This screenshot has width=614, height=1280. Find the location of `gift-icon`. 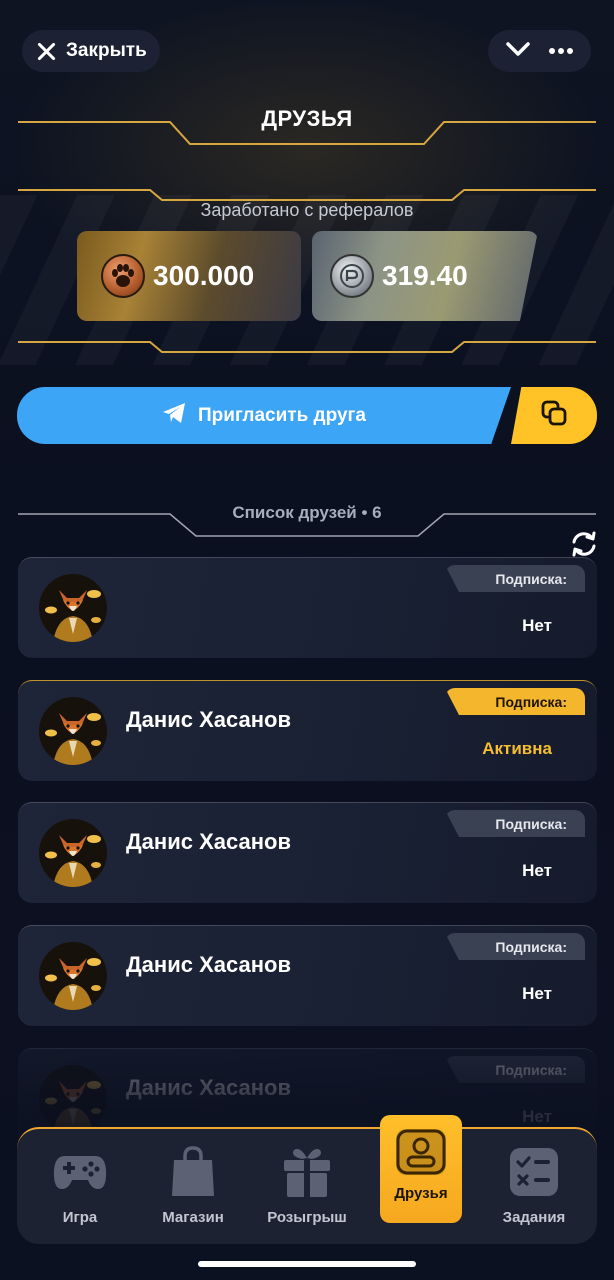

gift-icon is located at coordinates (307, 1172).